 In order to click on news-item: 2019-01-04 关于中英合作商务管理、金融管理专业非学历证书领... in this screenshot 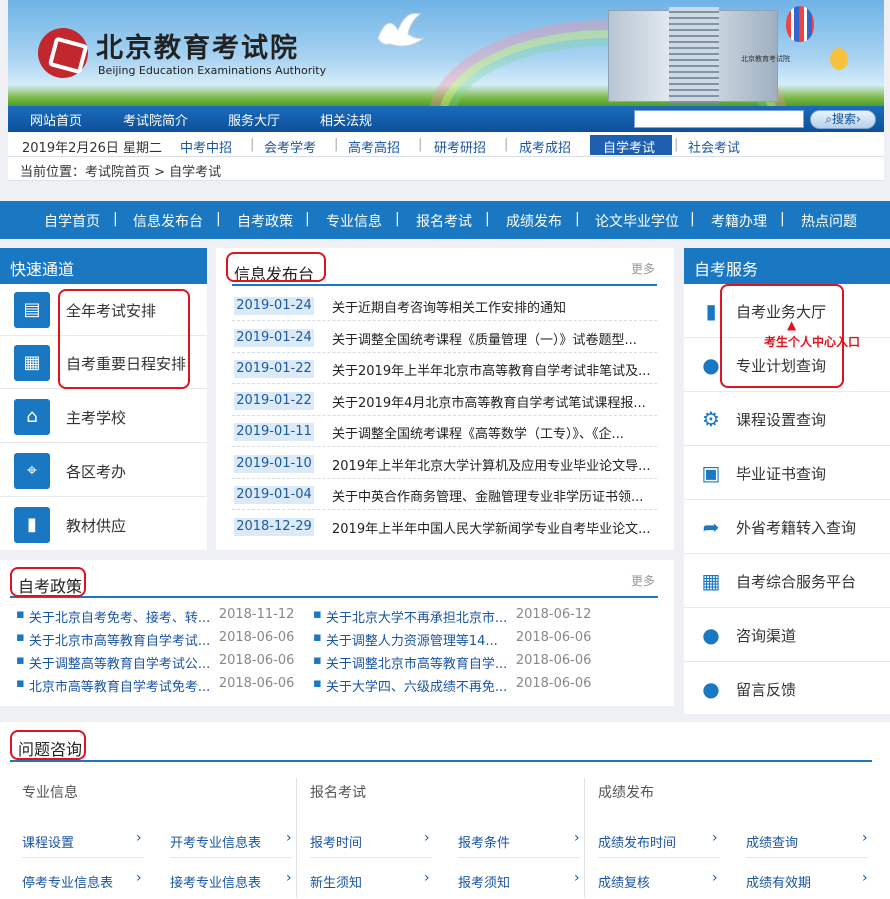, I will do `click(444, 494)`.